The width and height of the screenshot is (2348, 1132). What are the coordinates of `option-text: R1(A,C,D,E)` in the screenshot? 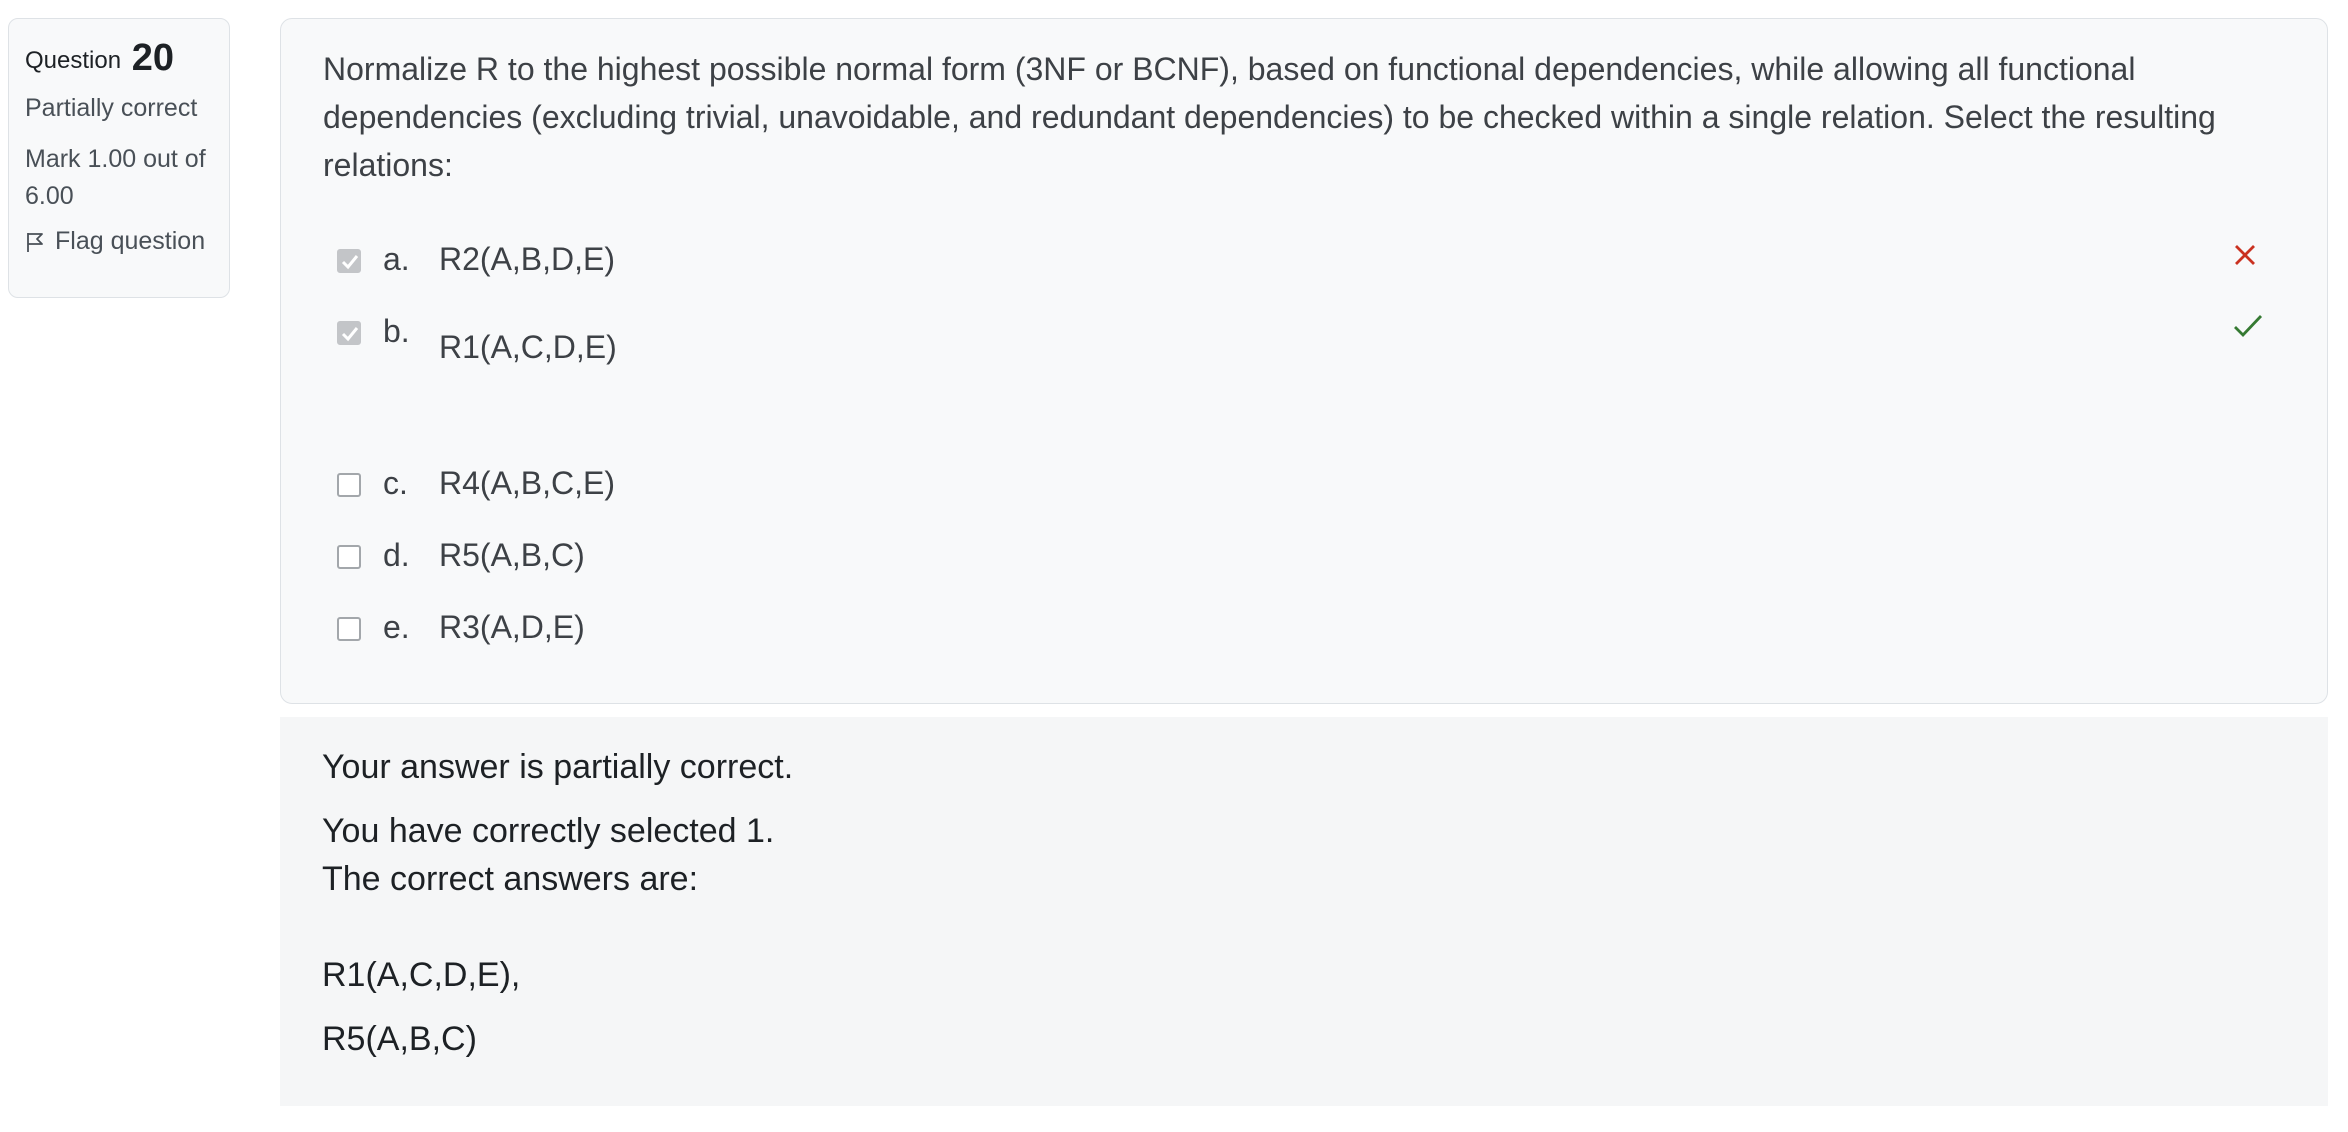 It's located at (528, 347).